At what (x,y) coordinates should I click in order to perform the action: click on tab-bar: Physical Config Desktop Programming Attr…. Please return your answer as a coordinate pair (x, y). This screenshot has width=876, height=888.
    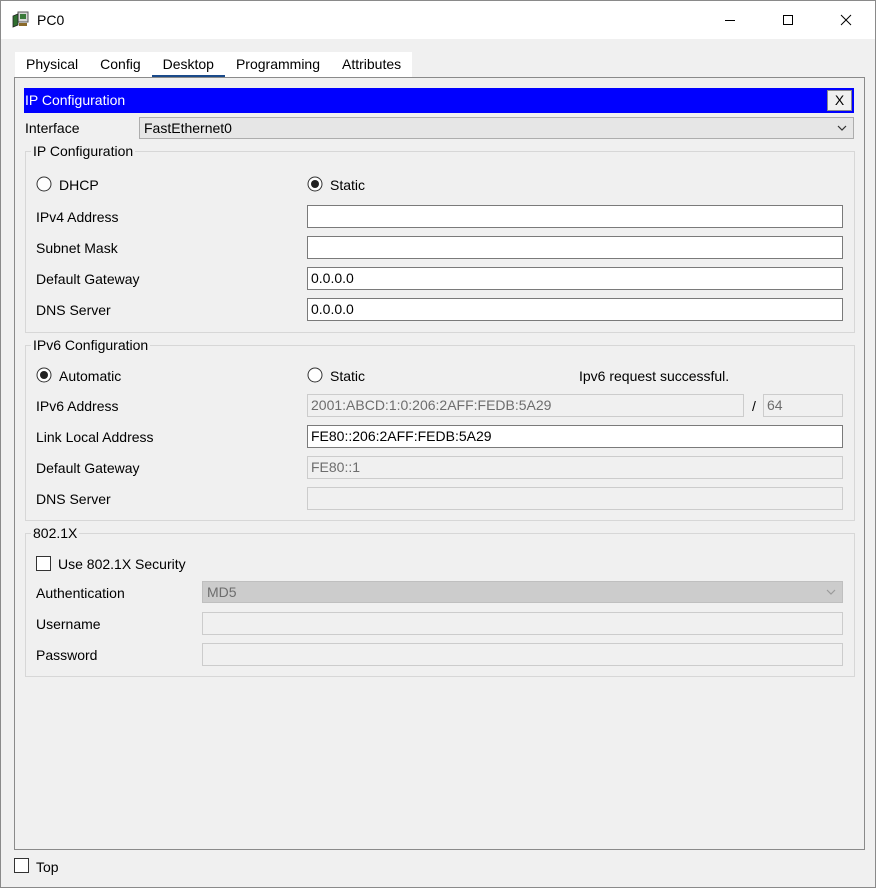
    Looking at the image, I should click on (214, 65).